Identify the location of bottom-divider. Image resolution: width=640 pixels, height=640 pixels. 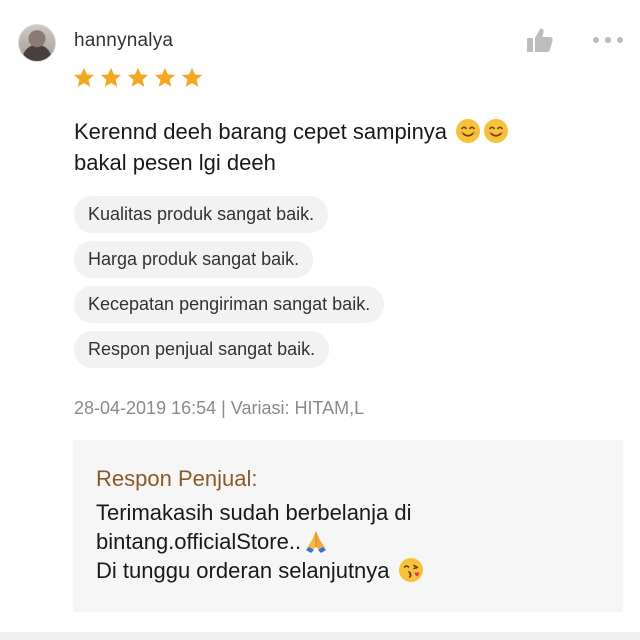
(320, 636).